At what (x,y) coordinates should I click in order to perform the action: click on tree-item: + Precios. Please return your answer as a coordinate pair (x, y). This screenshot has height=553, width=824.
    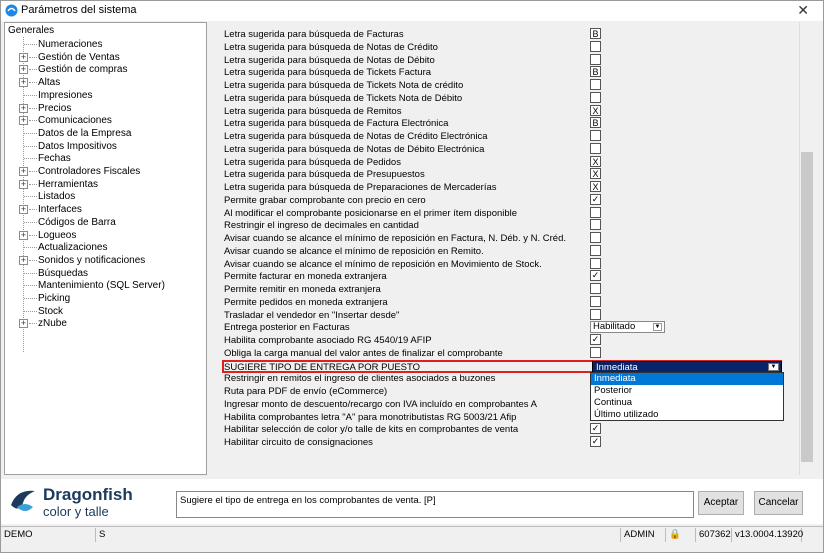
    Looking at the image, I should click on (105, 108).